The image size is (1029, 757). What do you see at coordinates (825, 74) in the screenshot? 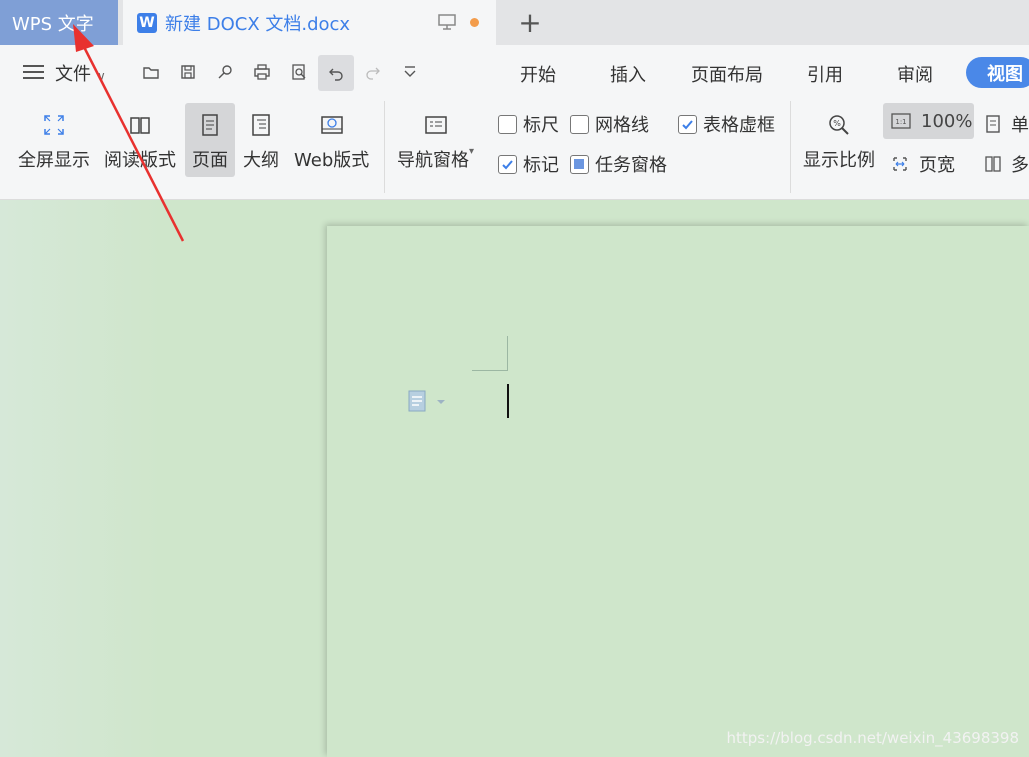
I see `tab-references: 引用` at bounding box center [825, 74].